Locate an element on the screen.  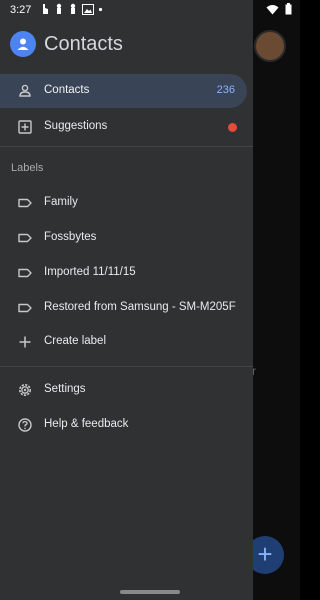
drawer-item-label-family: Family is located at coordinates (126, 203).